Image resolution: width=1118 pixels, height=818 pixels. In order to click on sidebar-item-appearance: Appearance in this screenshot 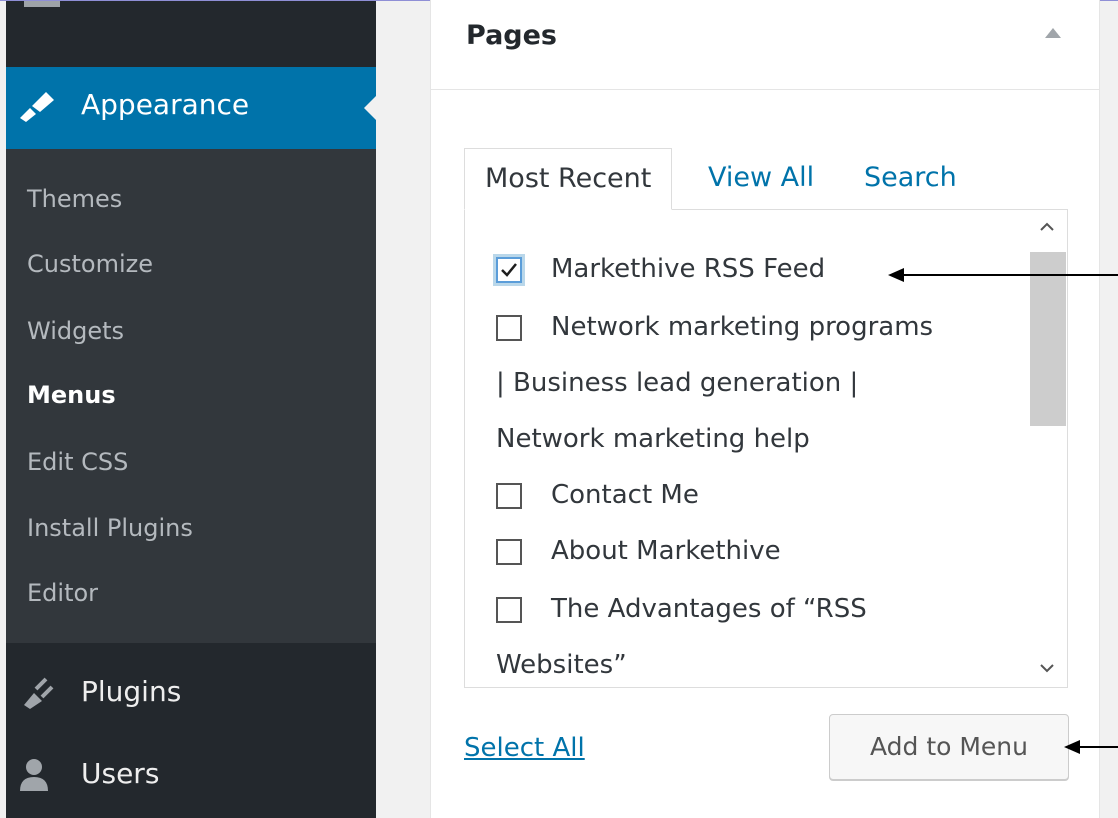, I will do `click(191, 108)`.